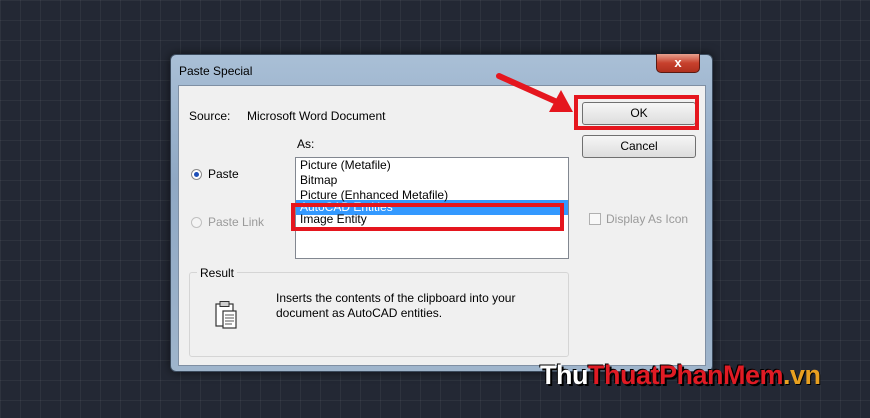 This screenshot has width=870, height=418. Describe the element at coordinates (306, 144) in the screenshot. I see `as-label: As:` at that location.